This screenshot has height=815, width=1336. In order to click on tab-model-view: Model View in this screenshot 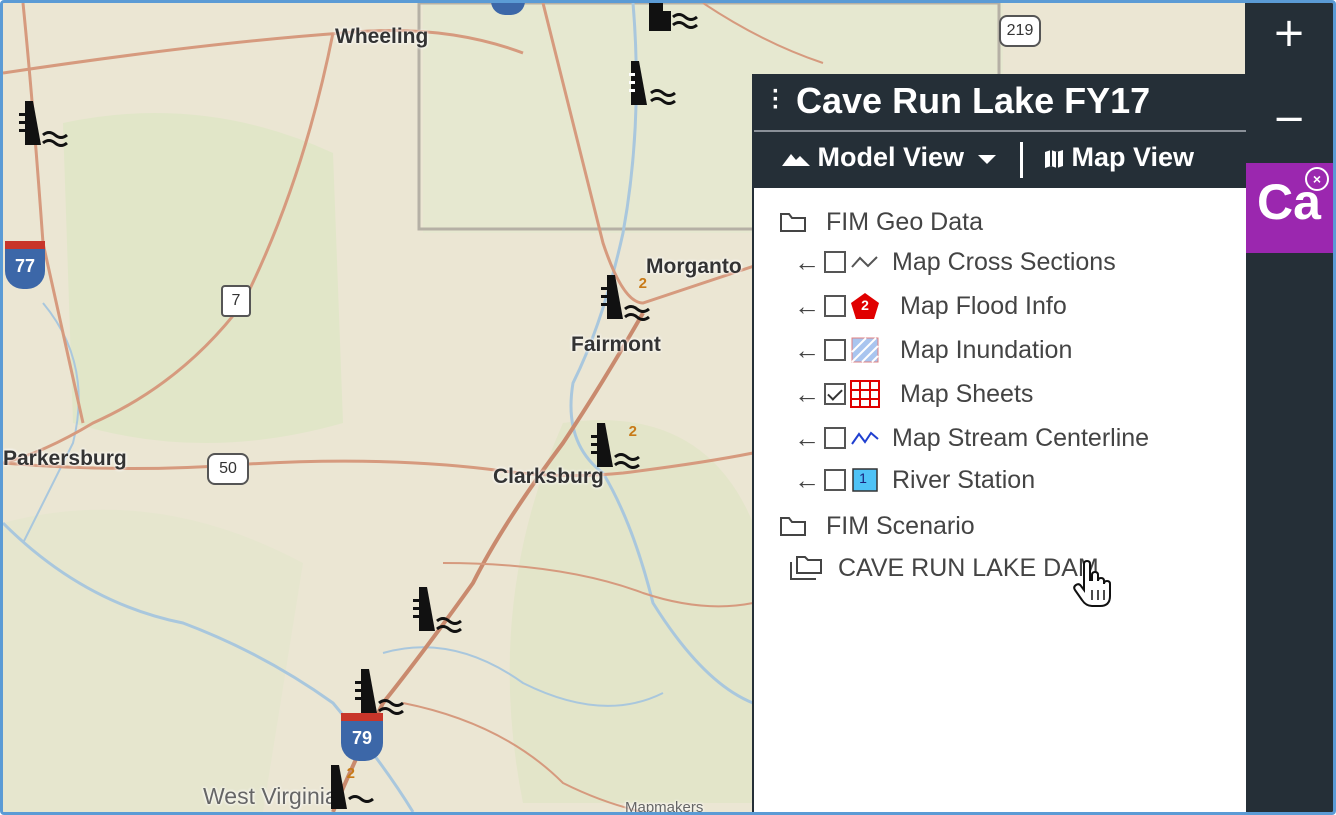, I will do `click(889, 157)`.